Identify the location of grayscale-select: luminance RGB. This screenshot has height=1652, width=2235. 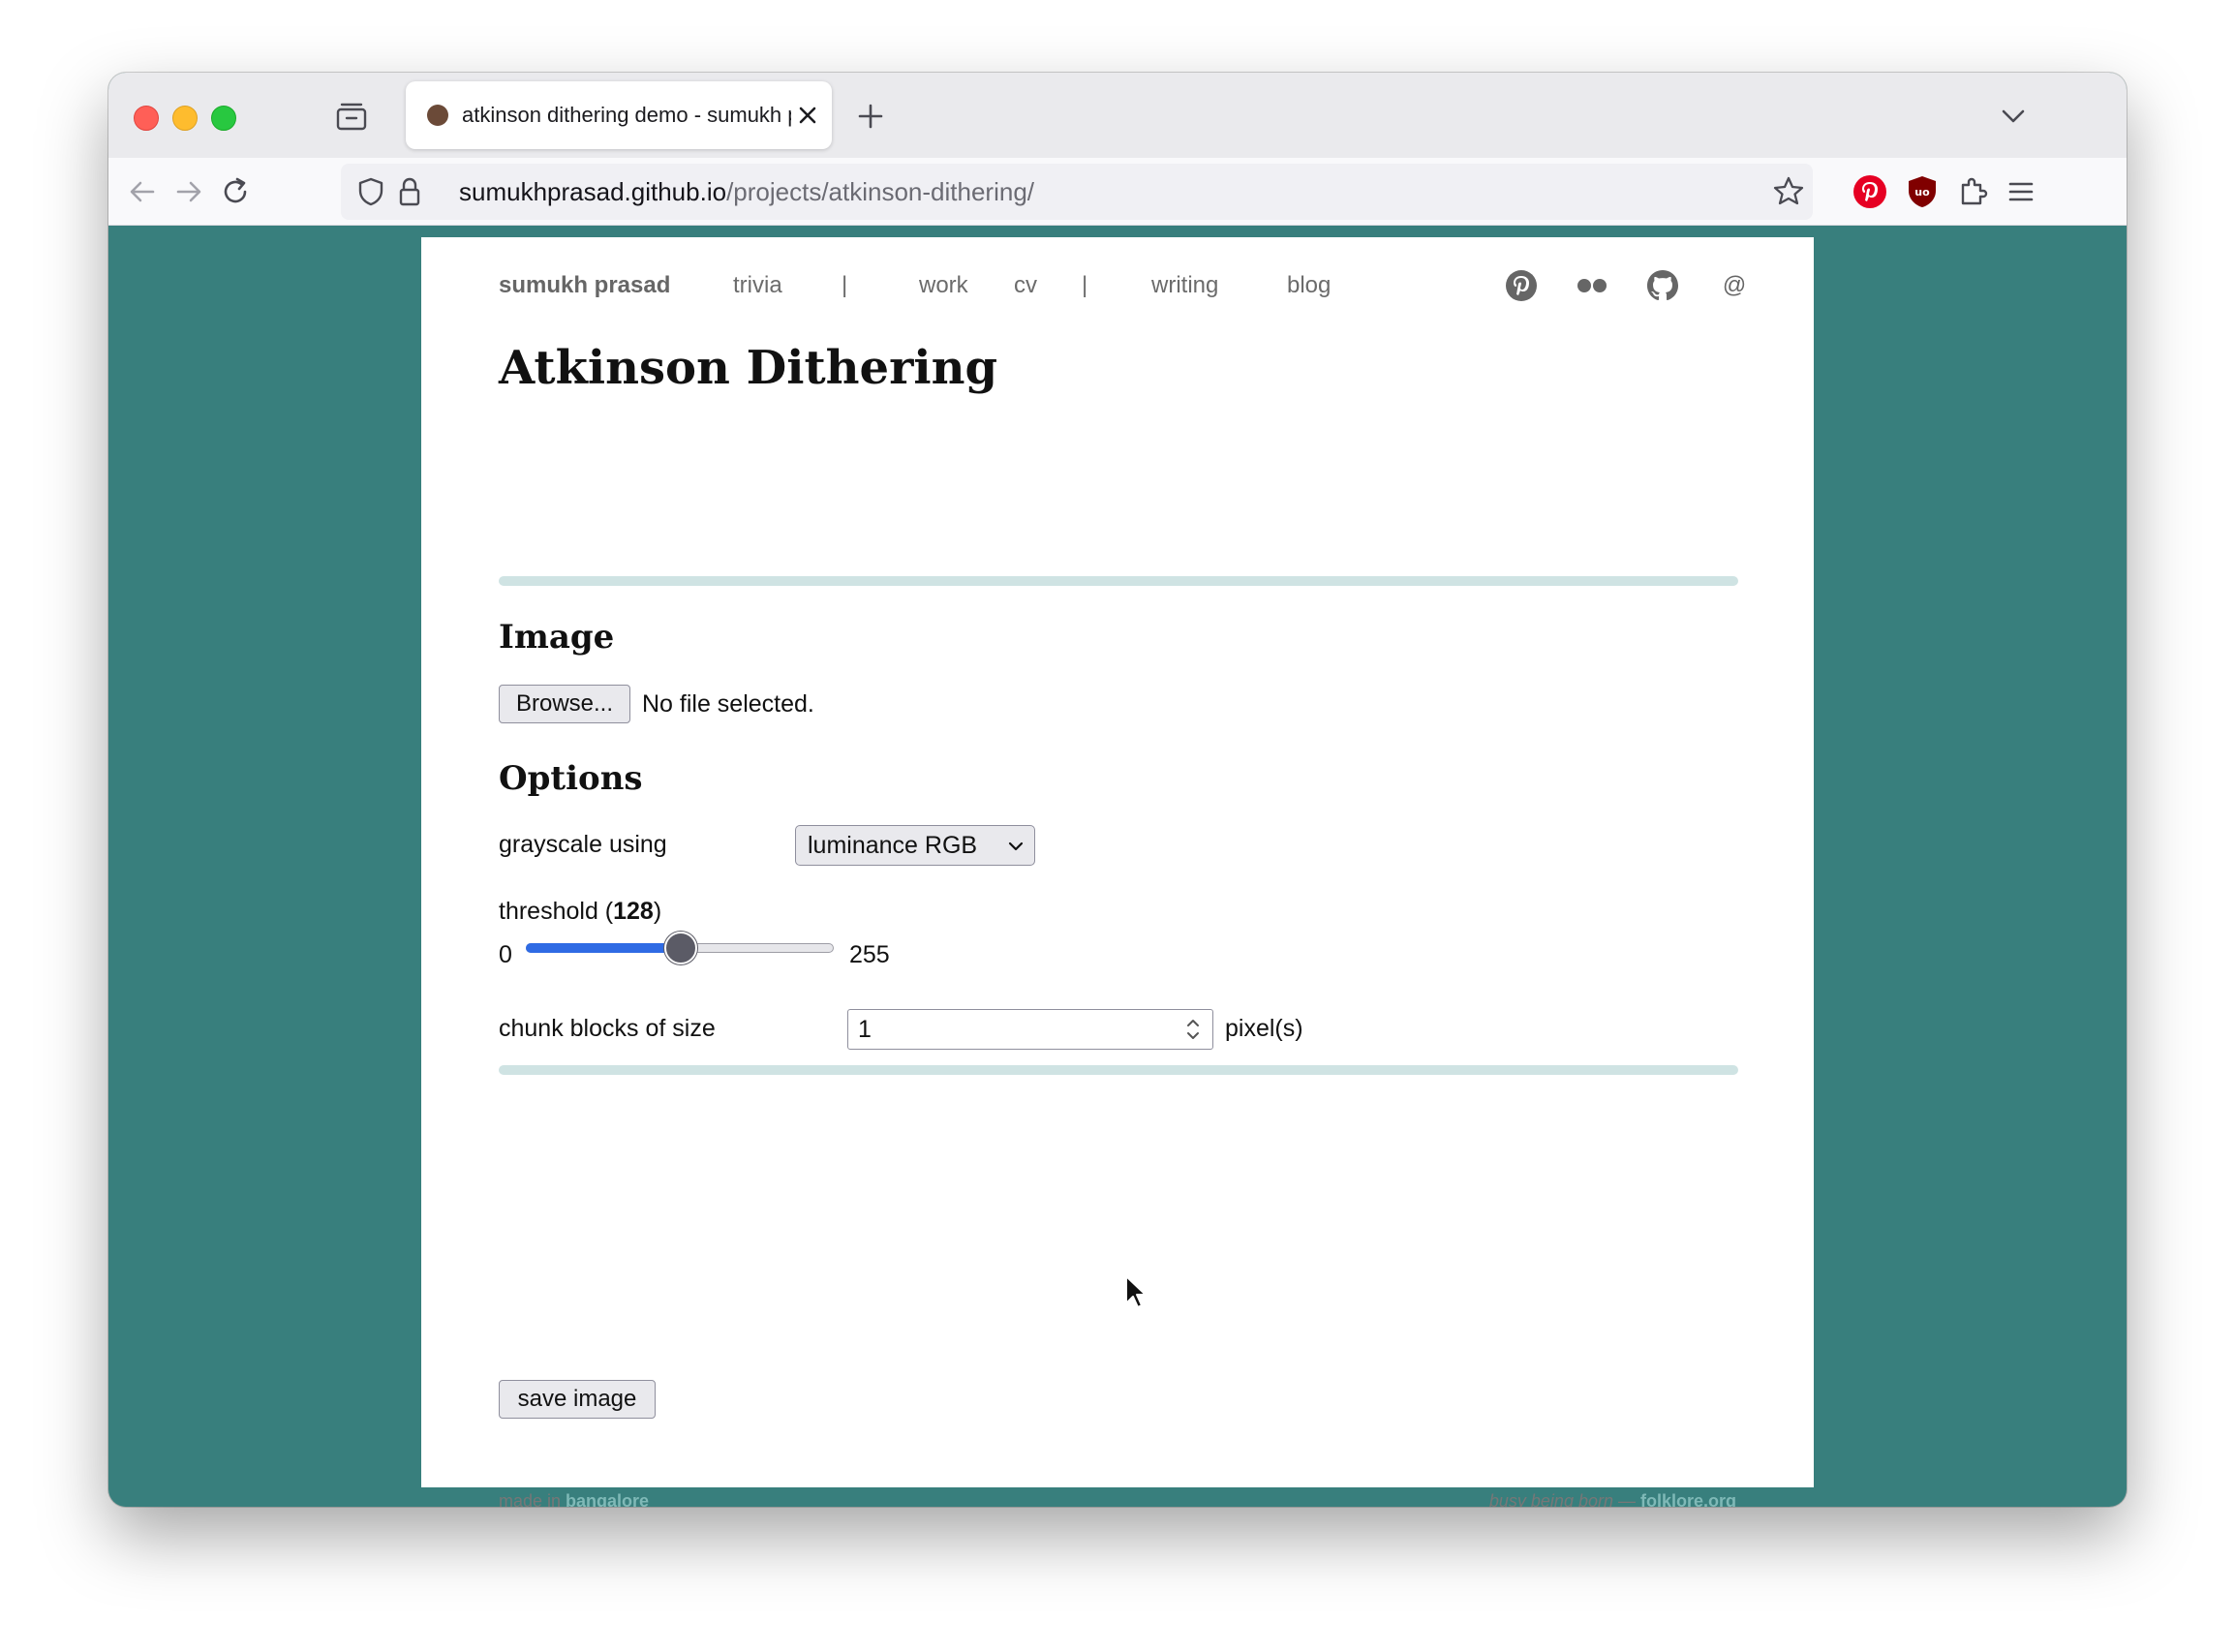
(915, 845).